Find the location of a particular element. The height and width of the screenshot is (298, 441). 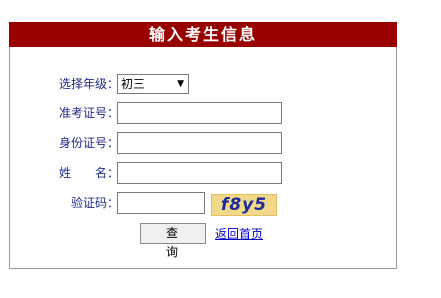

captcha-image: f8y5 is located at coordinates (244, 205).